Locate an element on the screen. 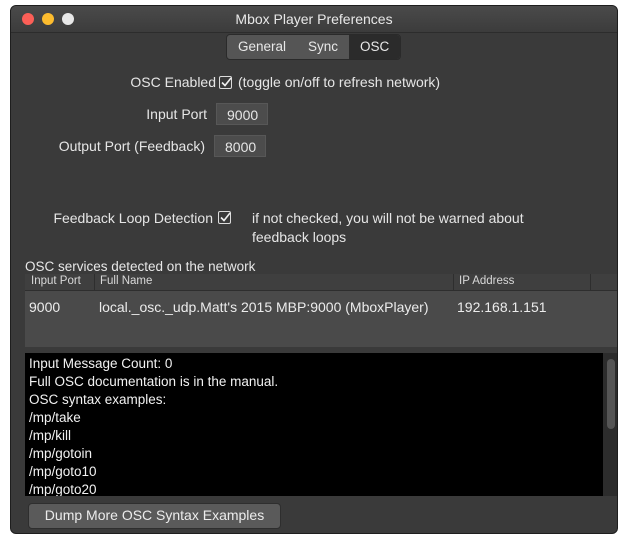 This screenshot has width=624, height=538. window-title: Mbox Player Preferences is located at coordinates (314, 19).